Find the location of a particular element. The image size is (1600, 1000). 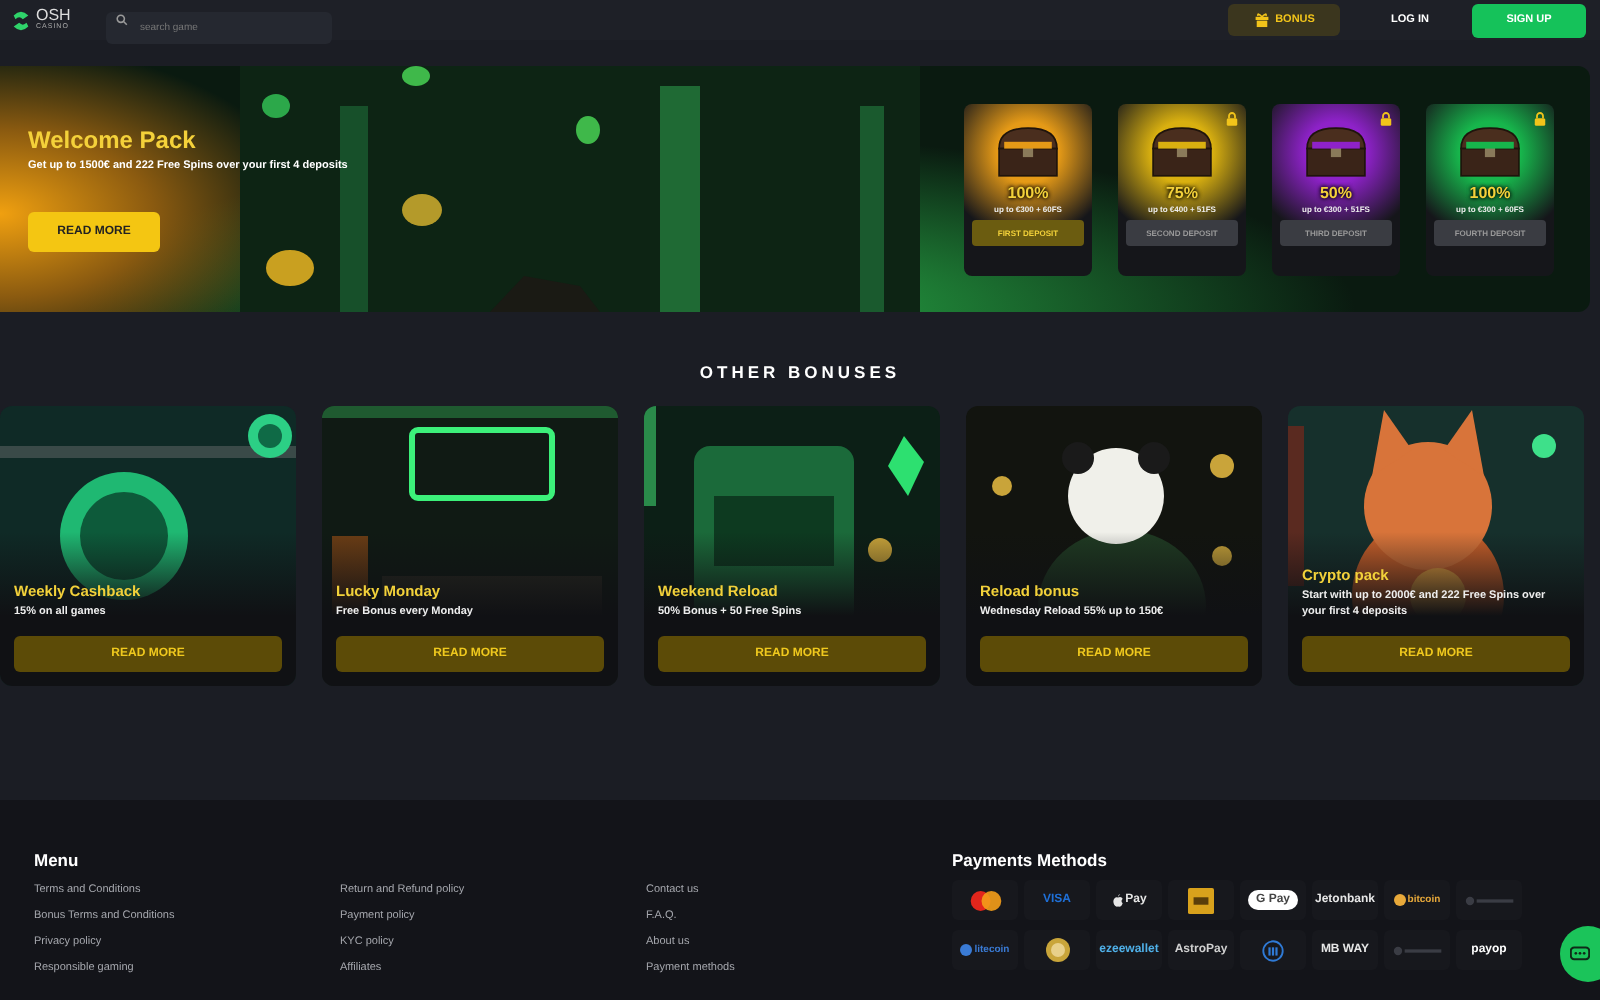

footer-heading: Menu is located at coordinates (57, 860).